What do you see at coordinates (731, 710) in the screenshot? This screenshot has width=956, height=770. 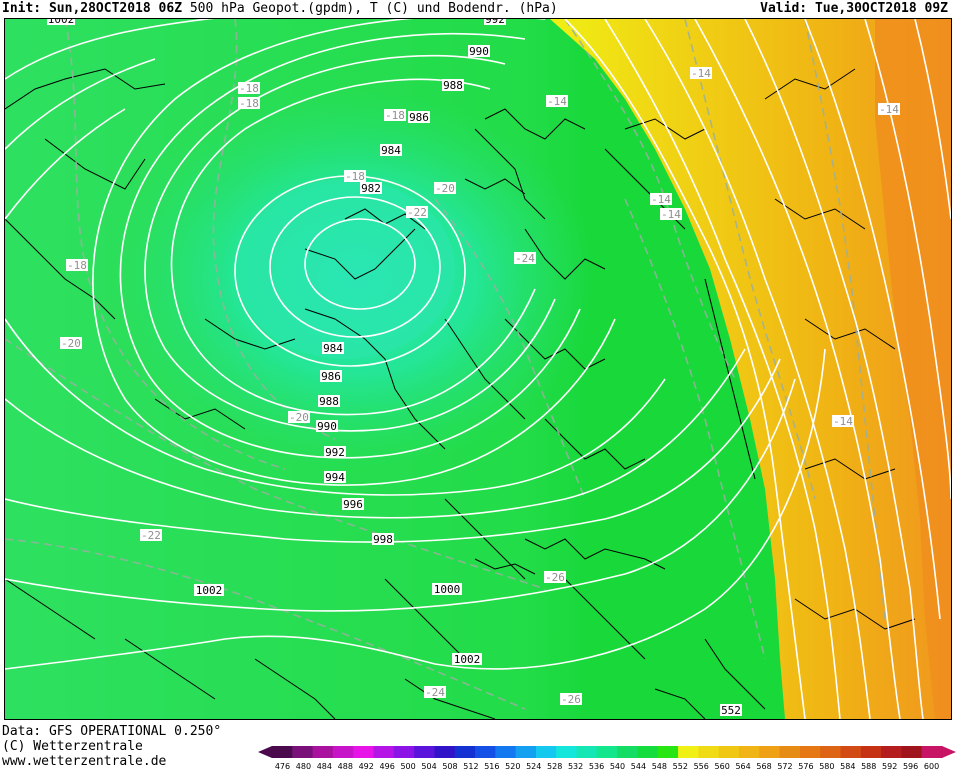 I see `svg-text: 552` at bounding box center [731, 710].